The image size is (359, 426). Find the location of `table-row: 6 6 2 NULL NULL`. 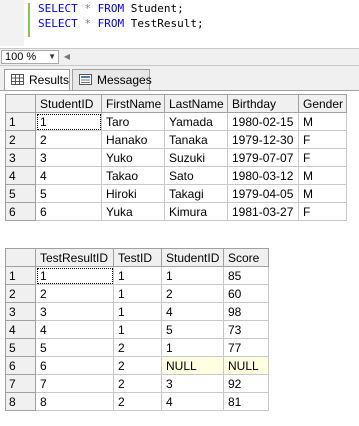

table-row: 6 6 2 NULL NULL is located at coordinates (137, 365).